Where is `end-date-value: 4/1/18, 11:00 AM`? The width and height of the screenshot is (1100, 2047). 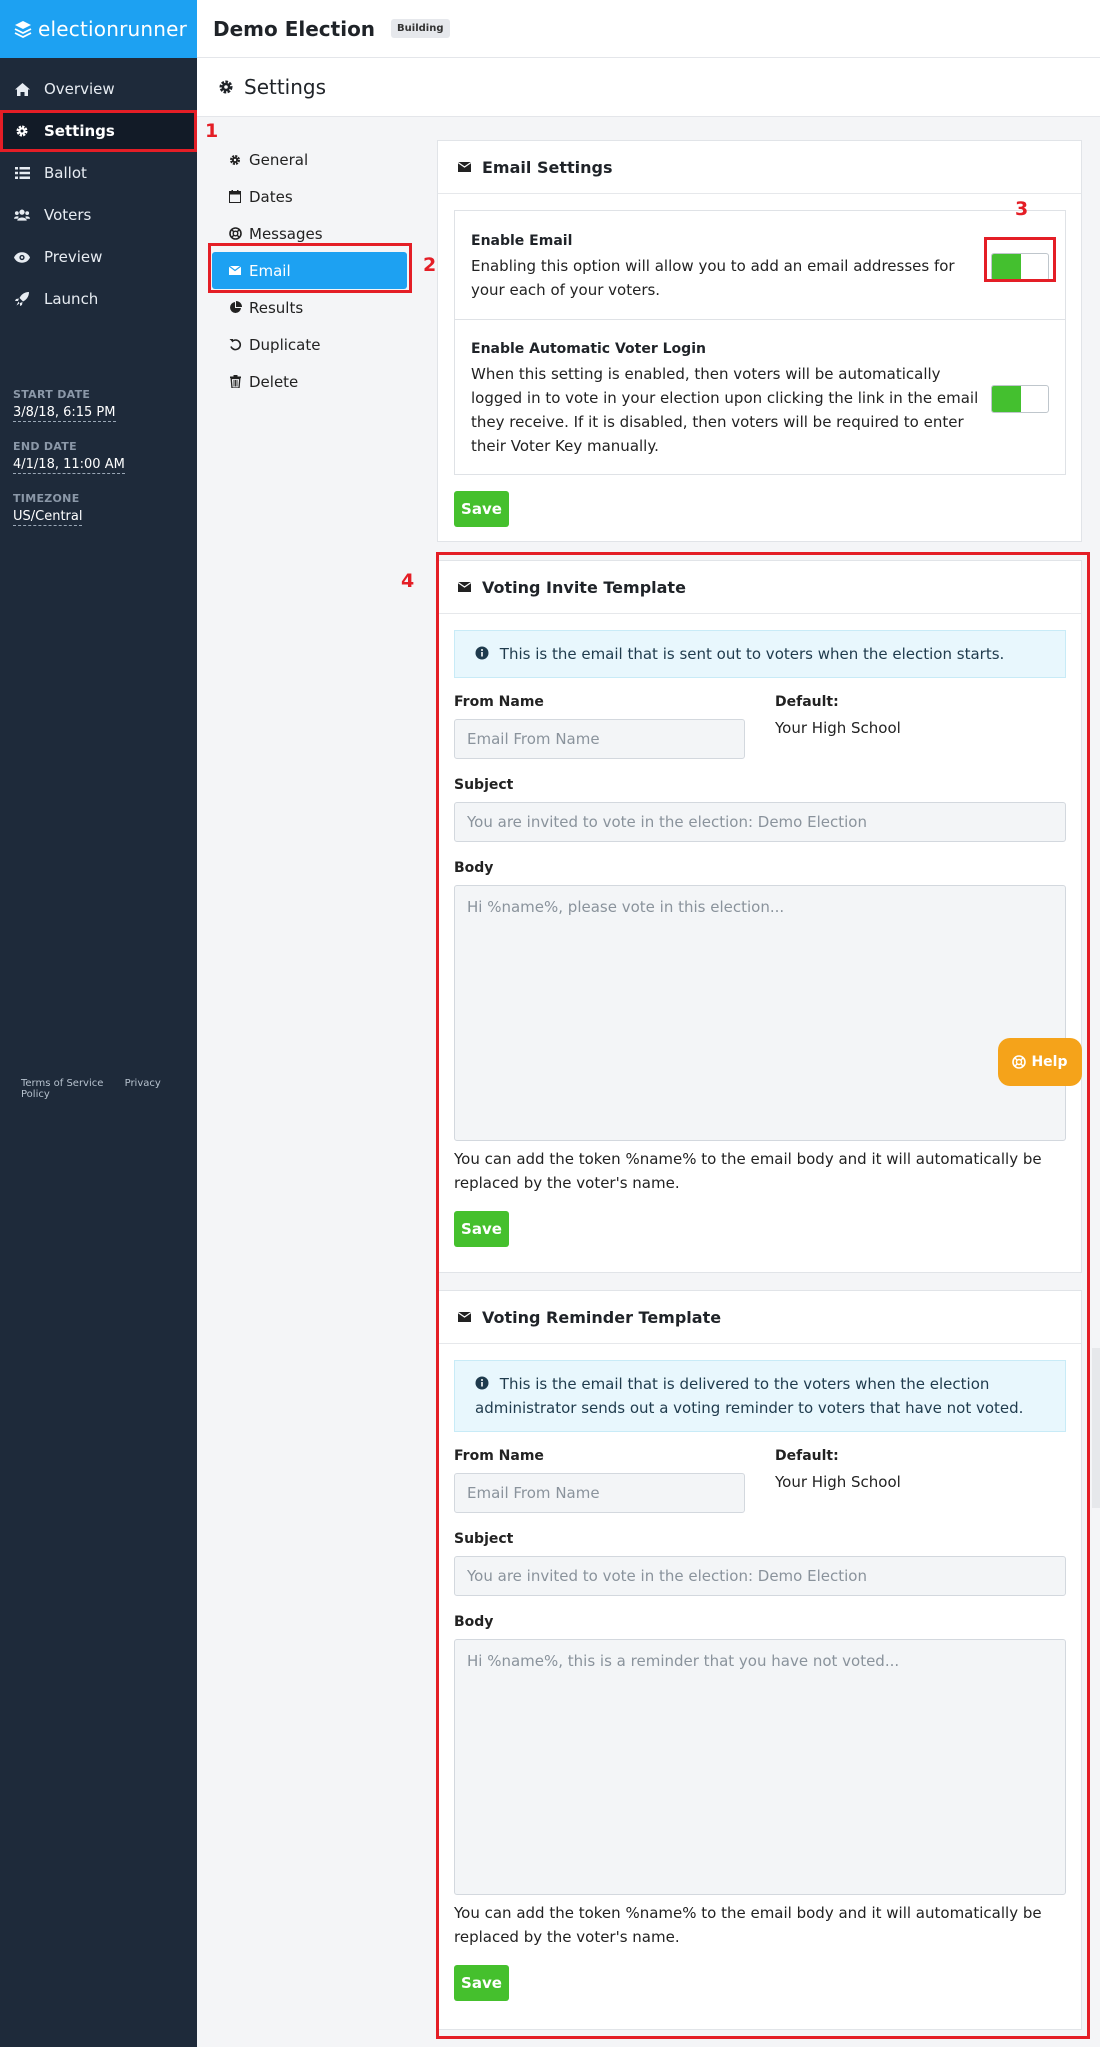
end-date-value: 4/1/18, 11:00 AM is located at coordinates (69, 465).